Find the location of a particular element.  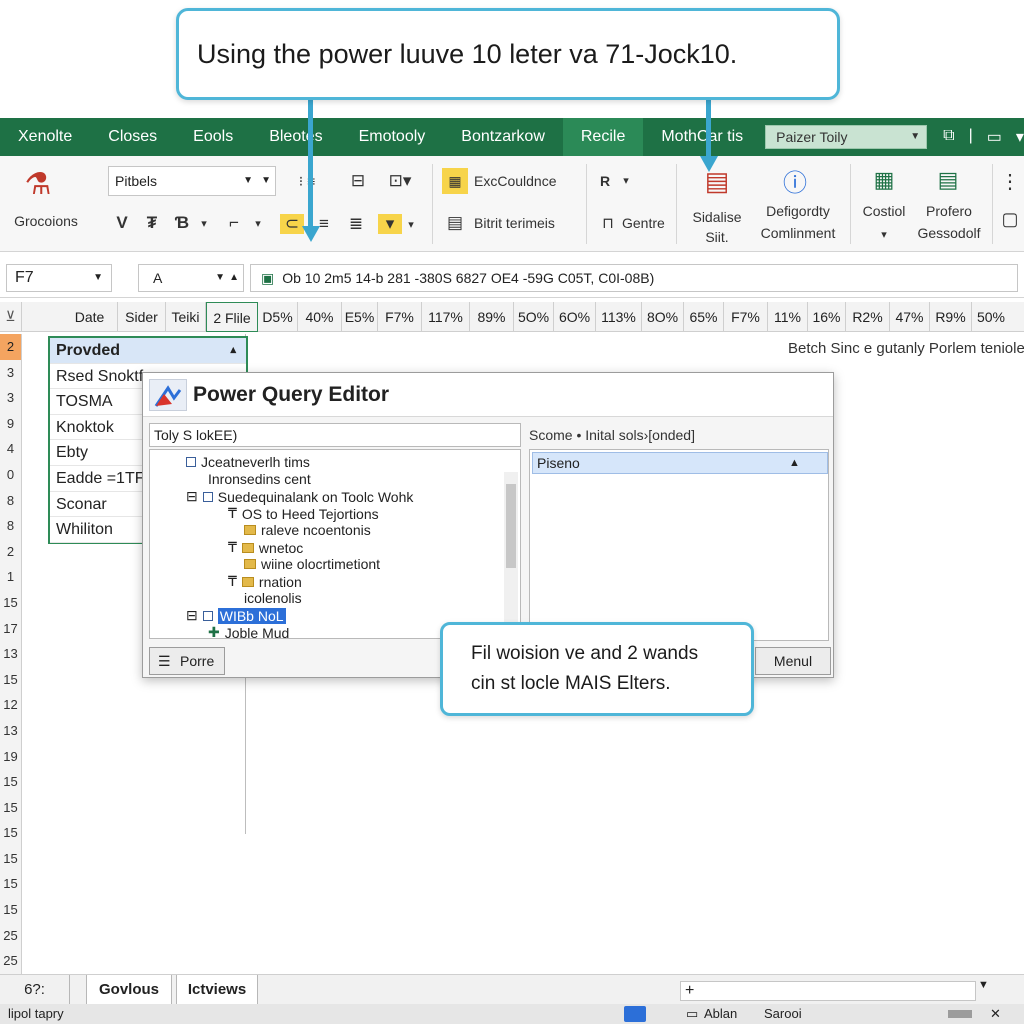

expand-icon: ⊟ is located at coordinates (192, 496).